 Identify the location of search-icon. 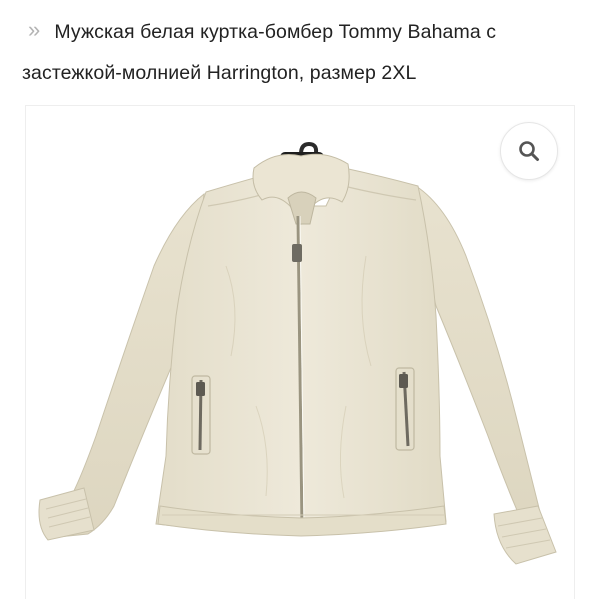
(529, 151).